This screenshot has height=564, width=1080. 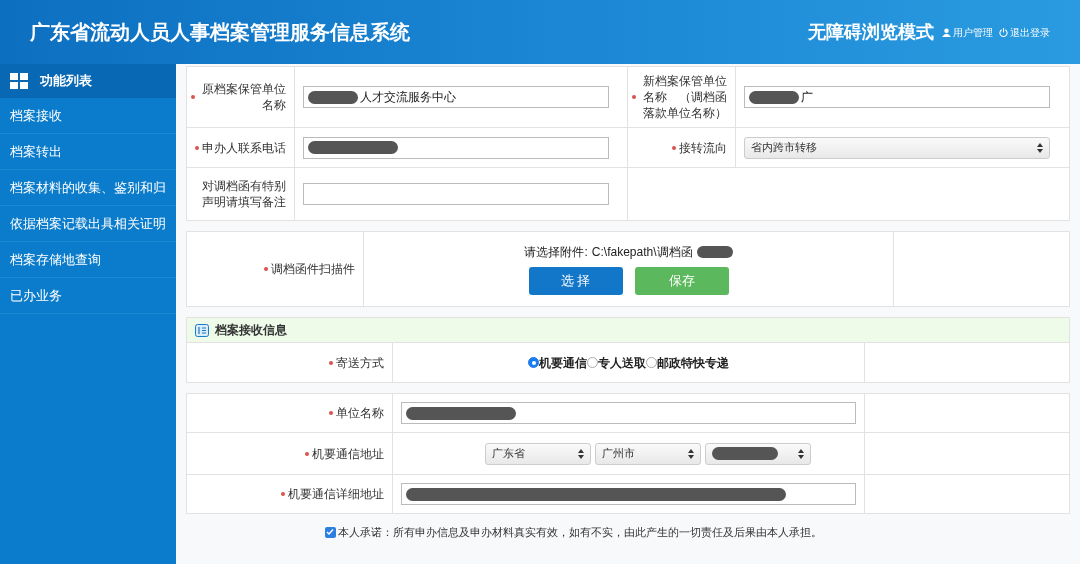 I want to click on section-title: 档案接收信息, so click(x=251, y=330).